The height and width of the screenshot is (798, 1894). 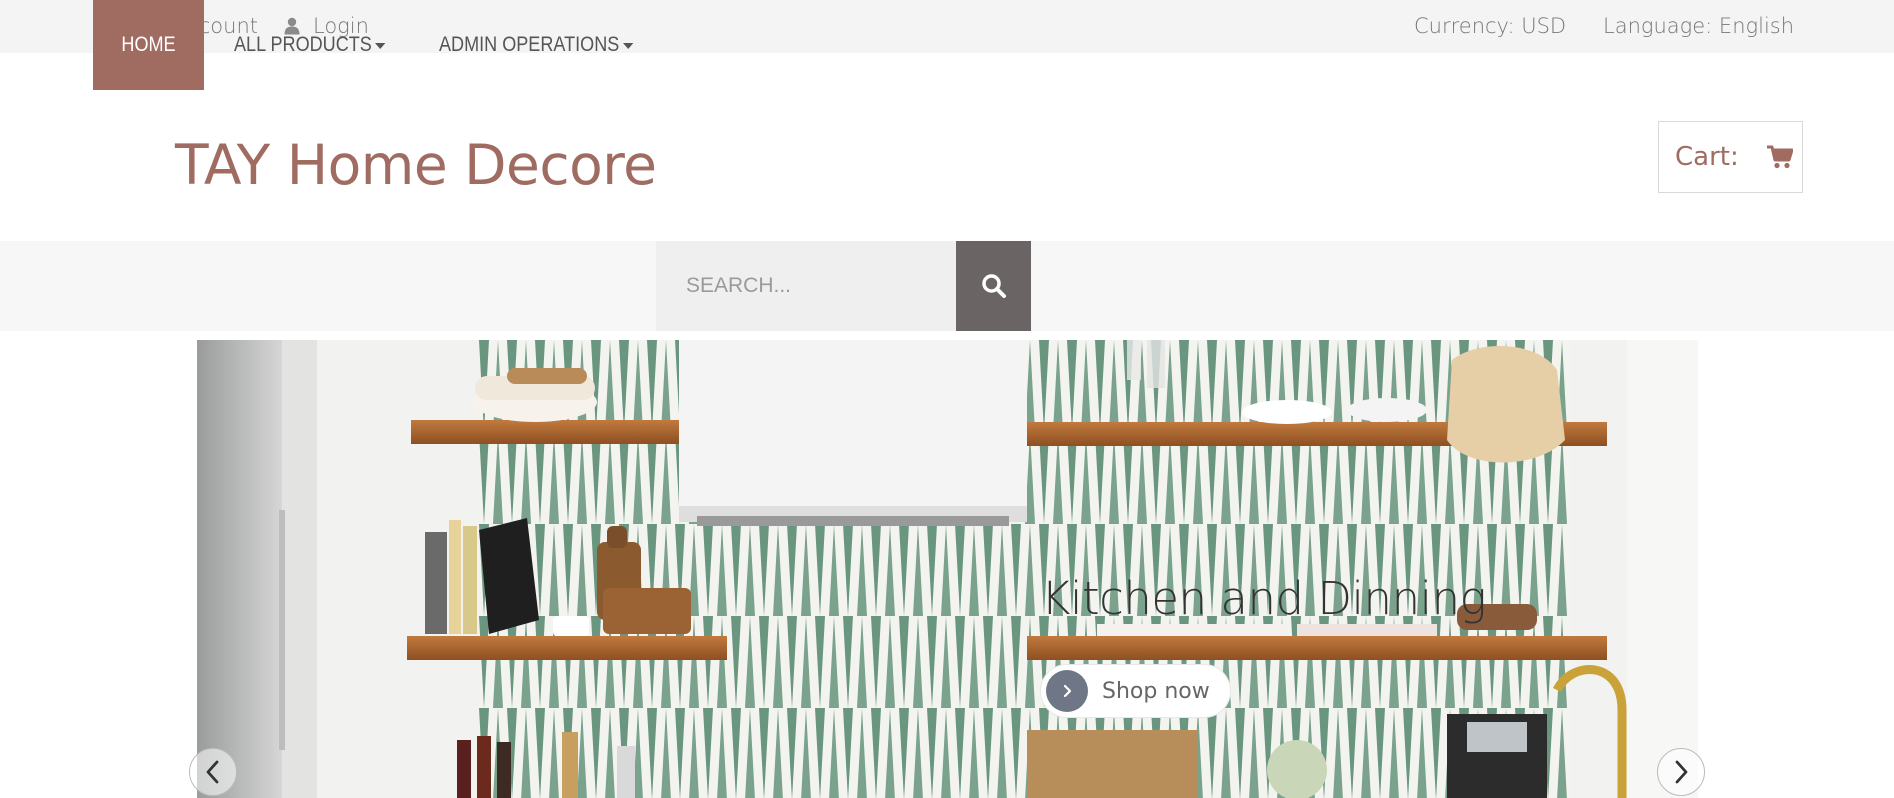 I want to click on slider-next-button, so click(x=1681, y=772).